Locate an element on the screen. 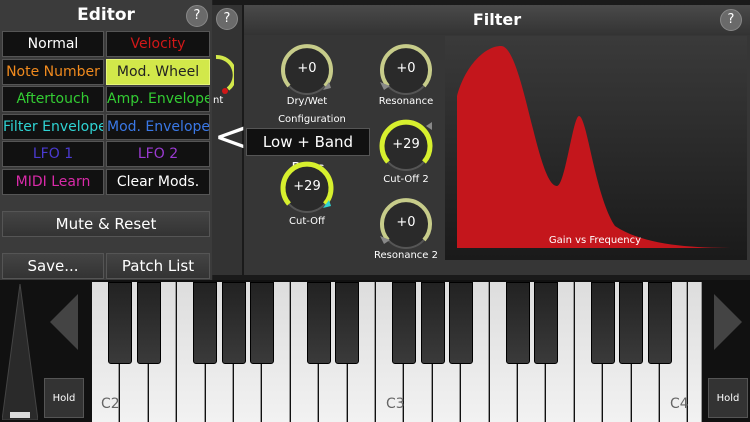 This screenshot has width=750, height=422. editor-title: Editor is located at coordinates (106, 15).